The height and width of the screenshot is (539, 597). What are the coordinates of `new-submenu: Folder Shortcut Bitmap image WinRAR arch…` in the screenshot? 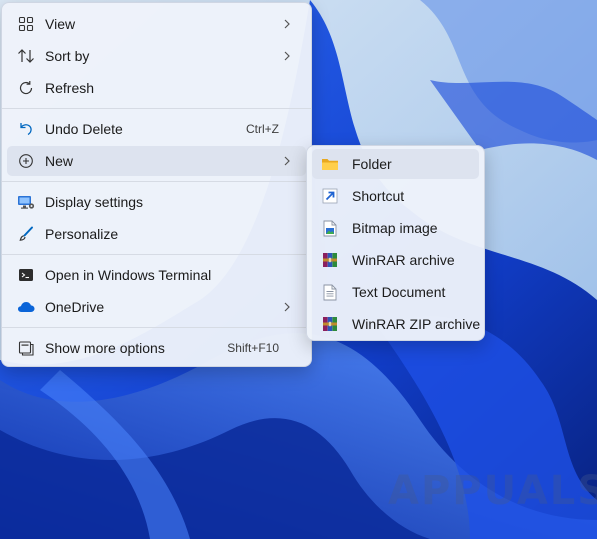 It's located at (395, 243).